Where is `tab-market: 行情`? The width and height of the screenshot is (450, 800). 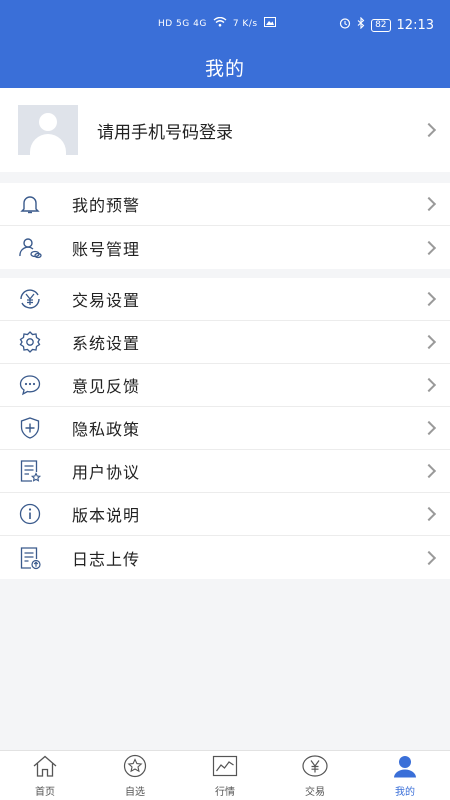 tab-market: 行情 is located at coordinates (225, 775).